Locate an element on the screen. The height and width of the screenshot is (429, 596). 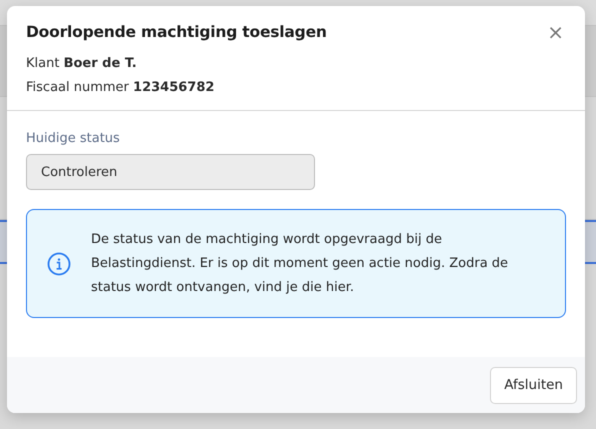
field-label: Huidige status is located at coordinates (73, 138).